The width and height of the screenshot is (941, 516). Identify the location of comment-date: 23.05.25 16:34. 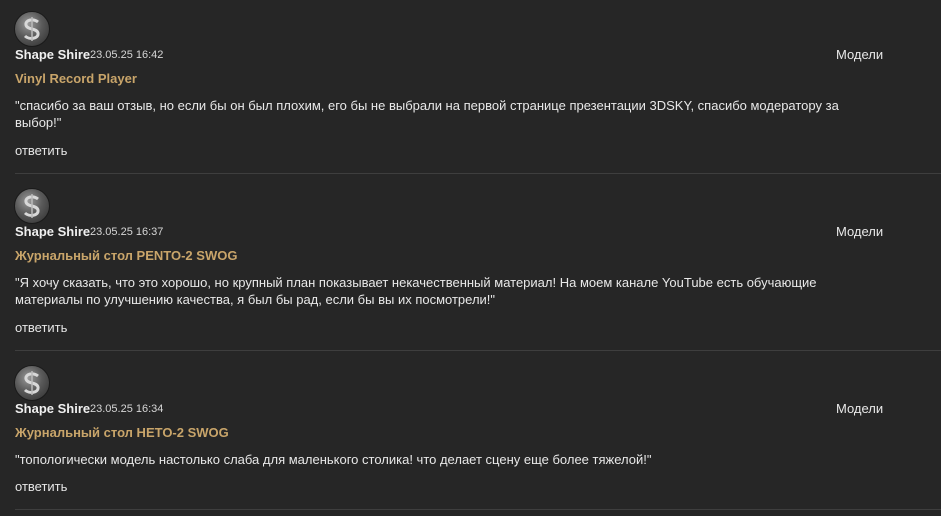
(127, 409).